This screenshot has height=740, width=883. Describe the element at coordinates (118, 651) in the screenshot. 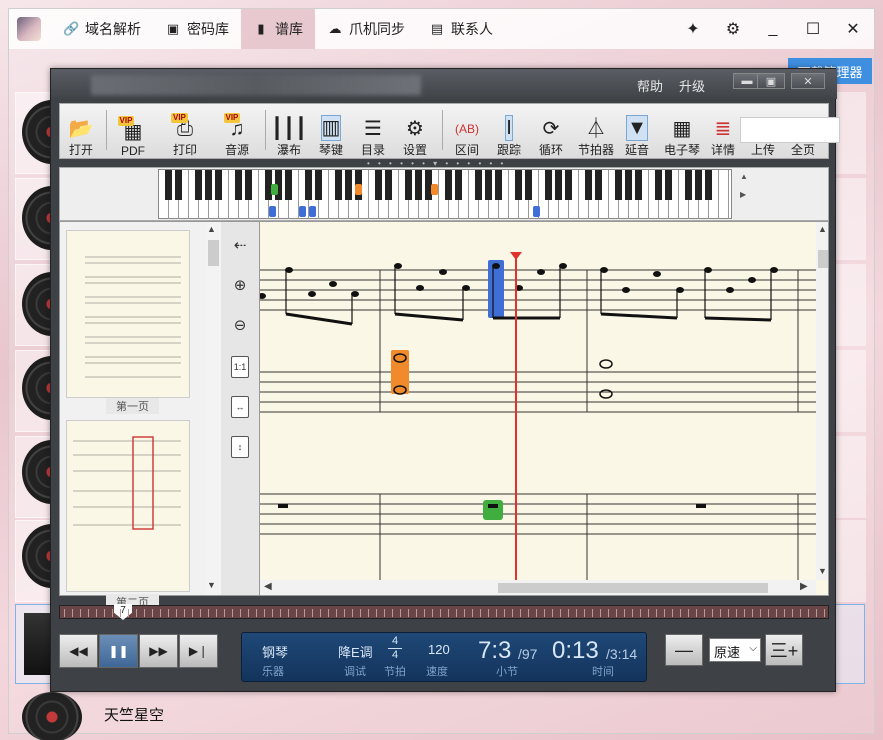

I see `pause-button: ❚❚` at that location.